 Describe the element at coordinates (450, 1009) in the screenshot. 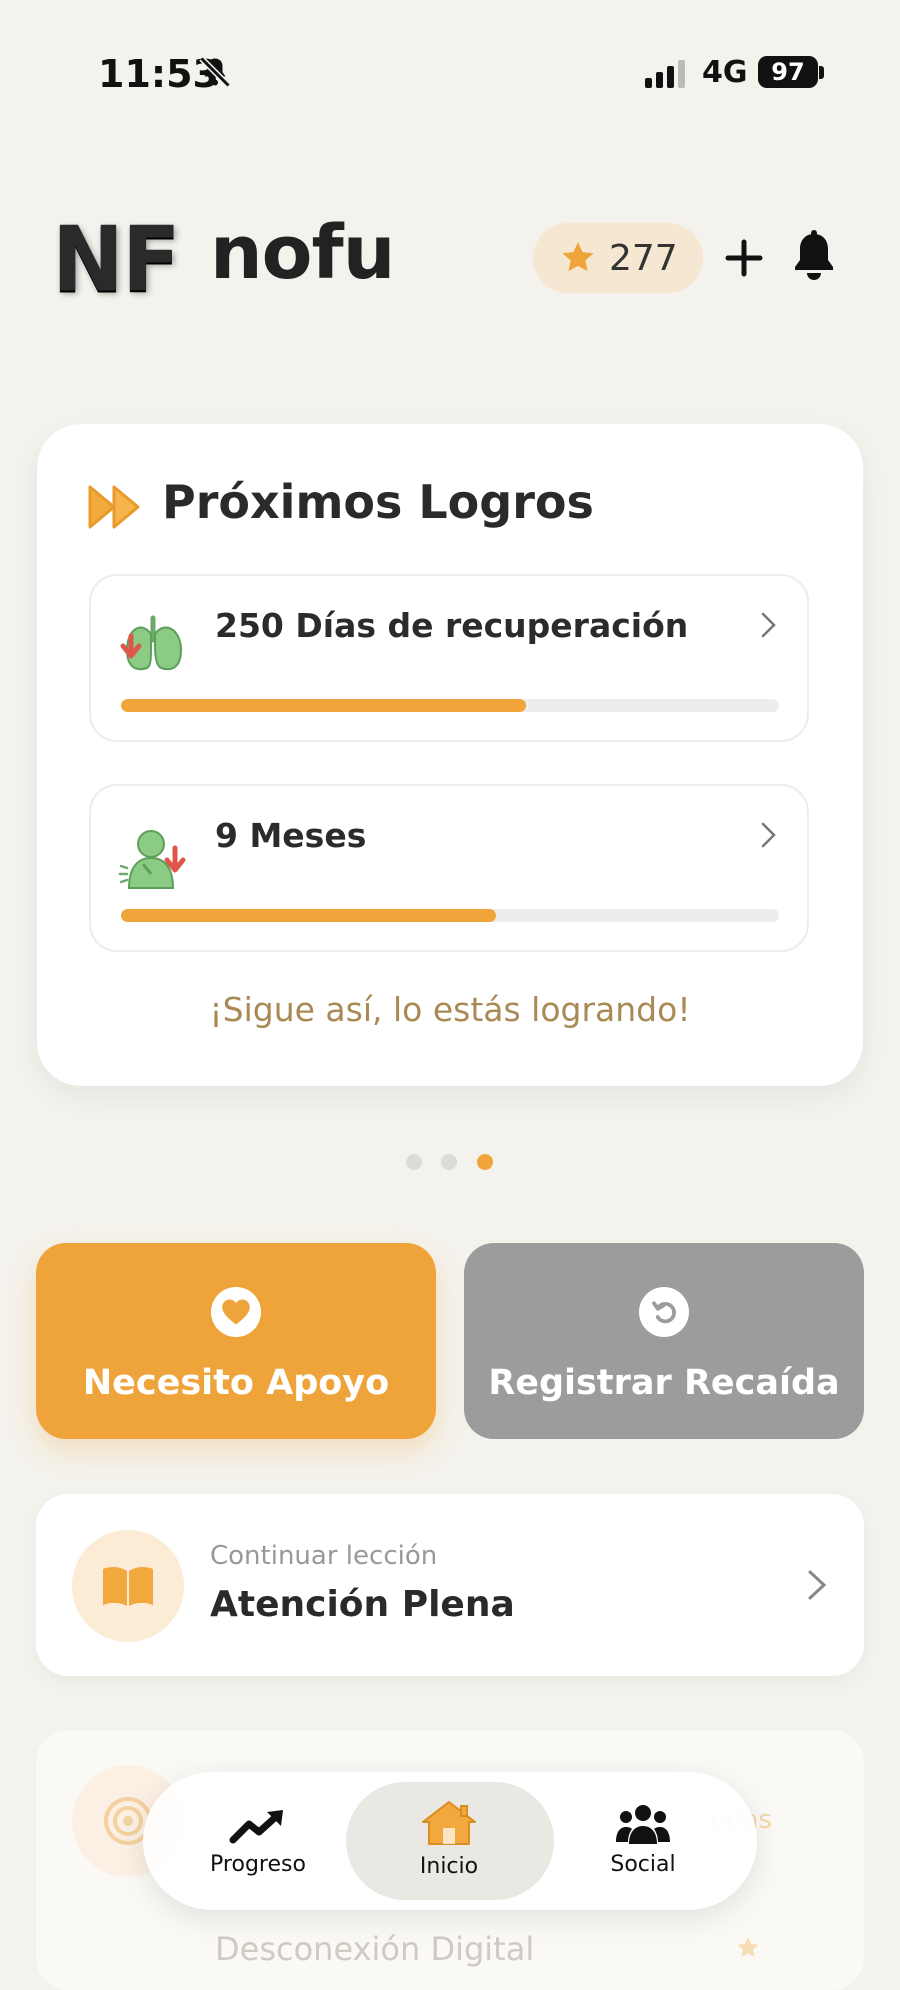

I see `encouragement-text: ¡Sigue así, lo estás logrando!` at that location.